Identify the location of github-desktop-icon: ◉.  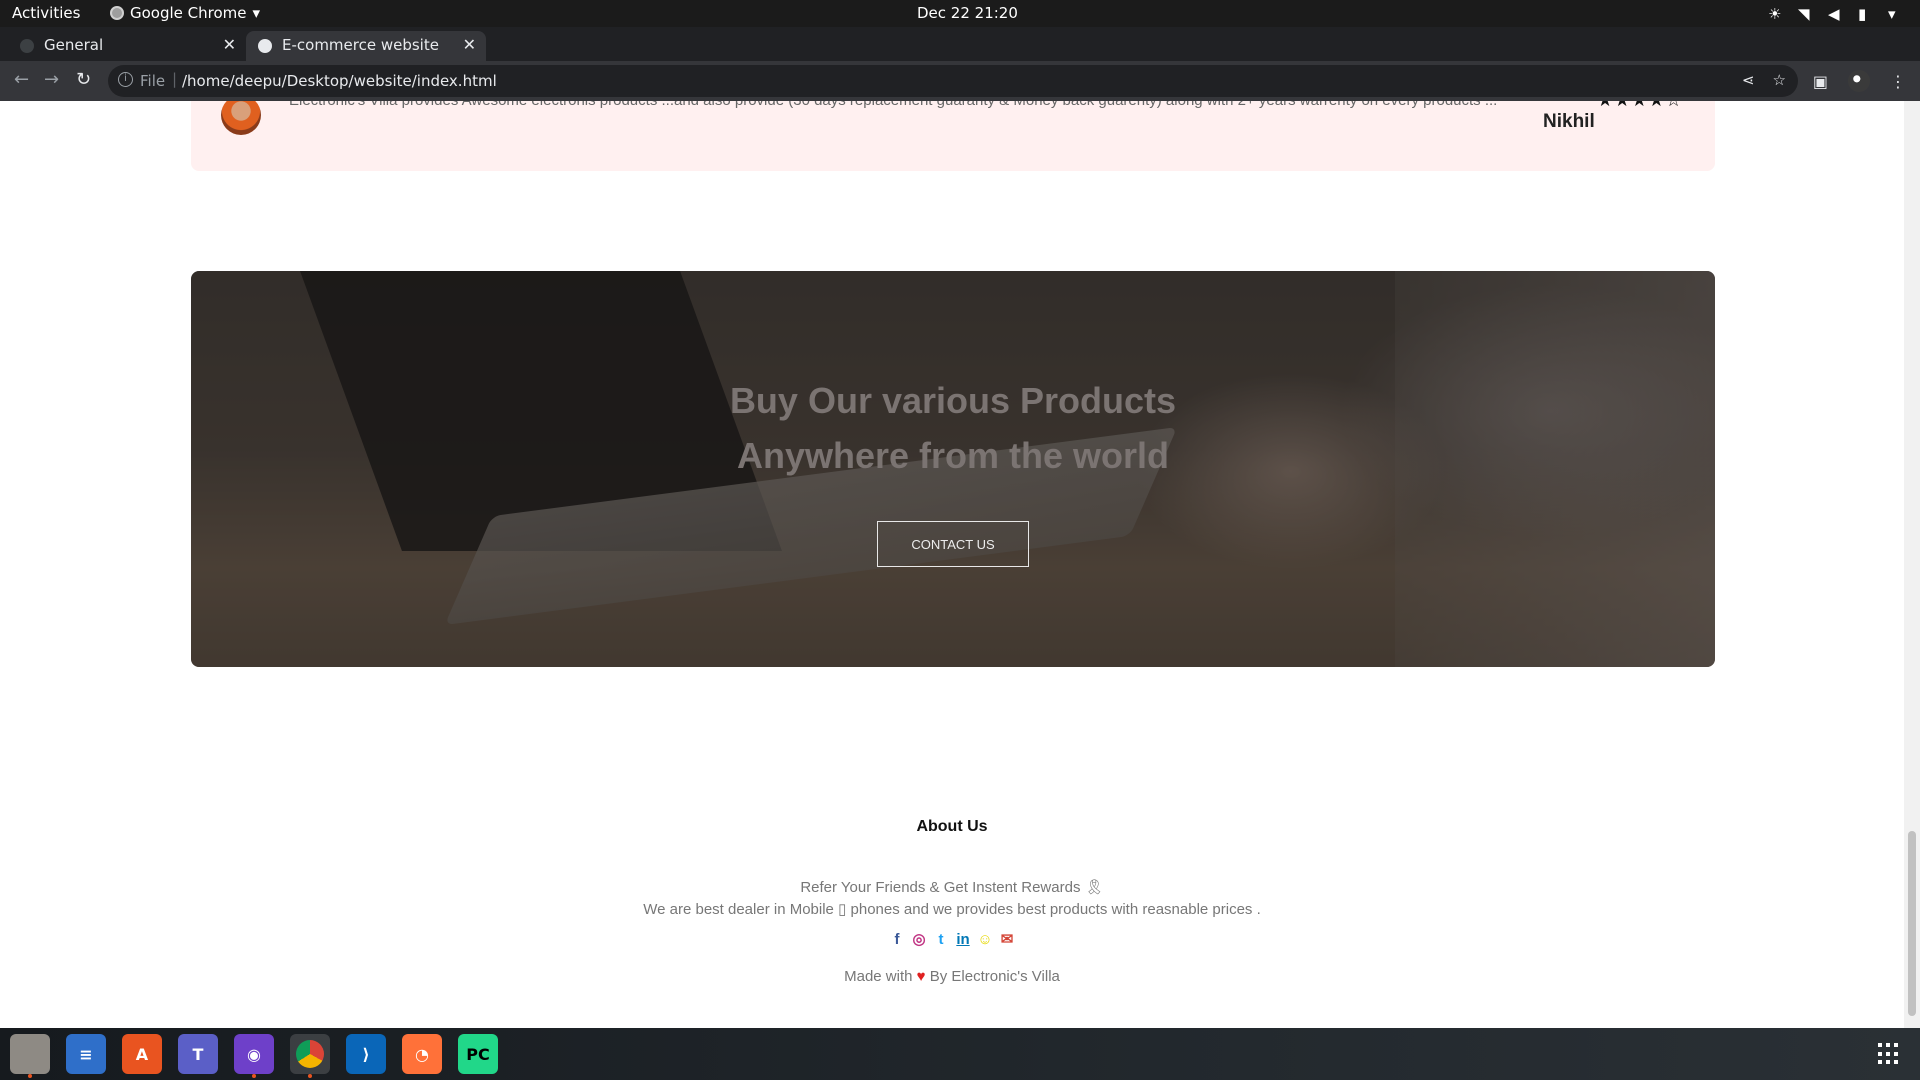
(254, 1056).